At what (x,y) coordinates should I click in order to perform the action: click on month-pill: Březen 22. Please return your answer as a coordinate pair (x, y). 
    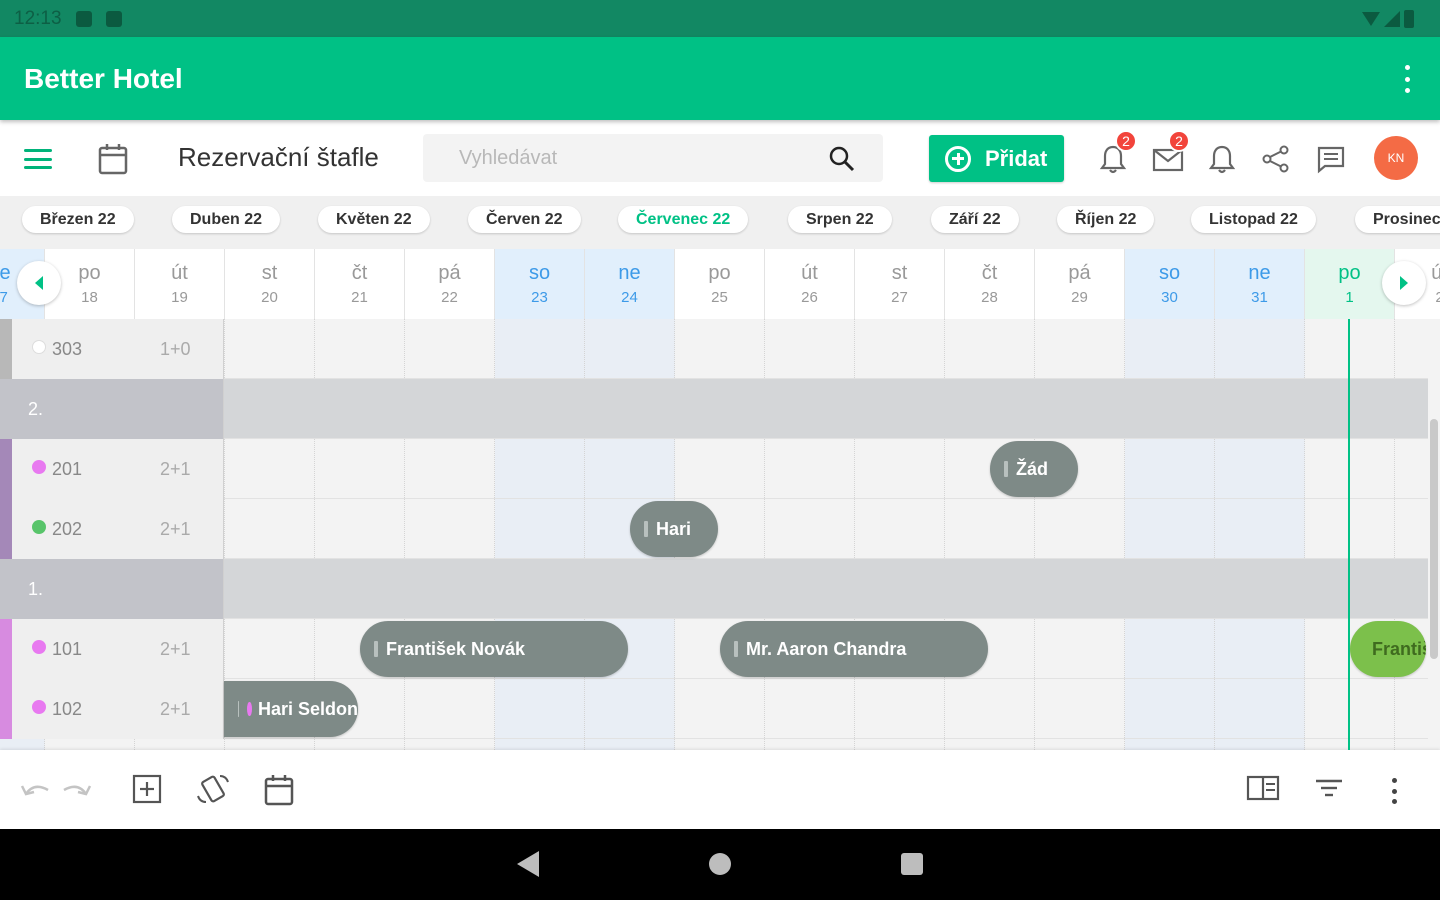
    Looking at the image, I should click on (78, 219).